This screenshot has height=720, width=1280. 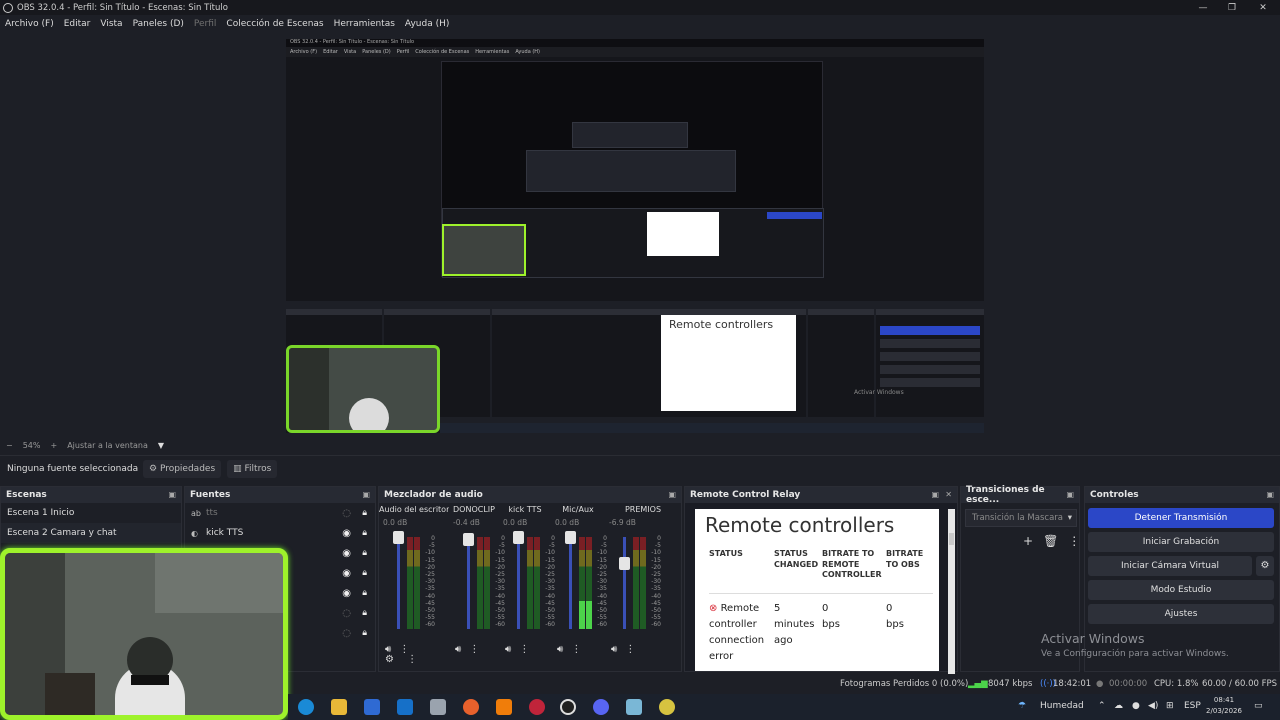 What do you see at coordinates (471, 707) in the screenshot?
I see `firefox-icon` at bounding box center [471, 707].